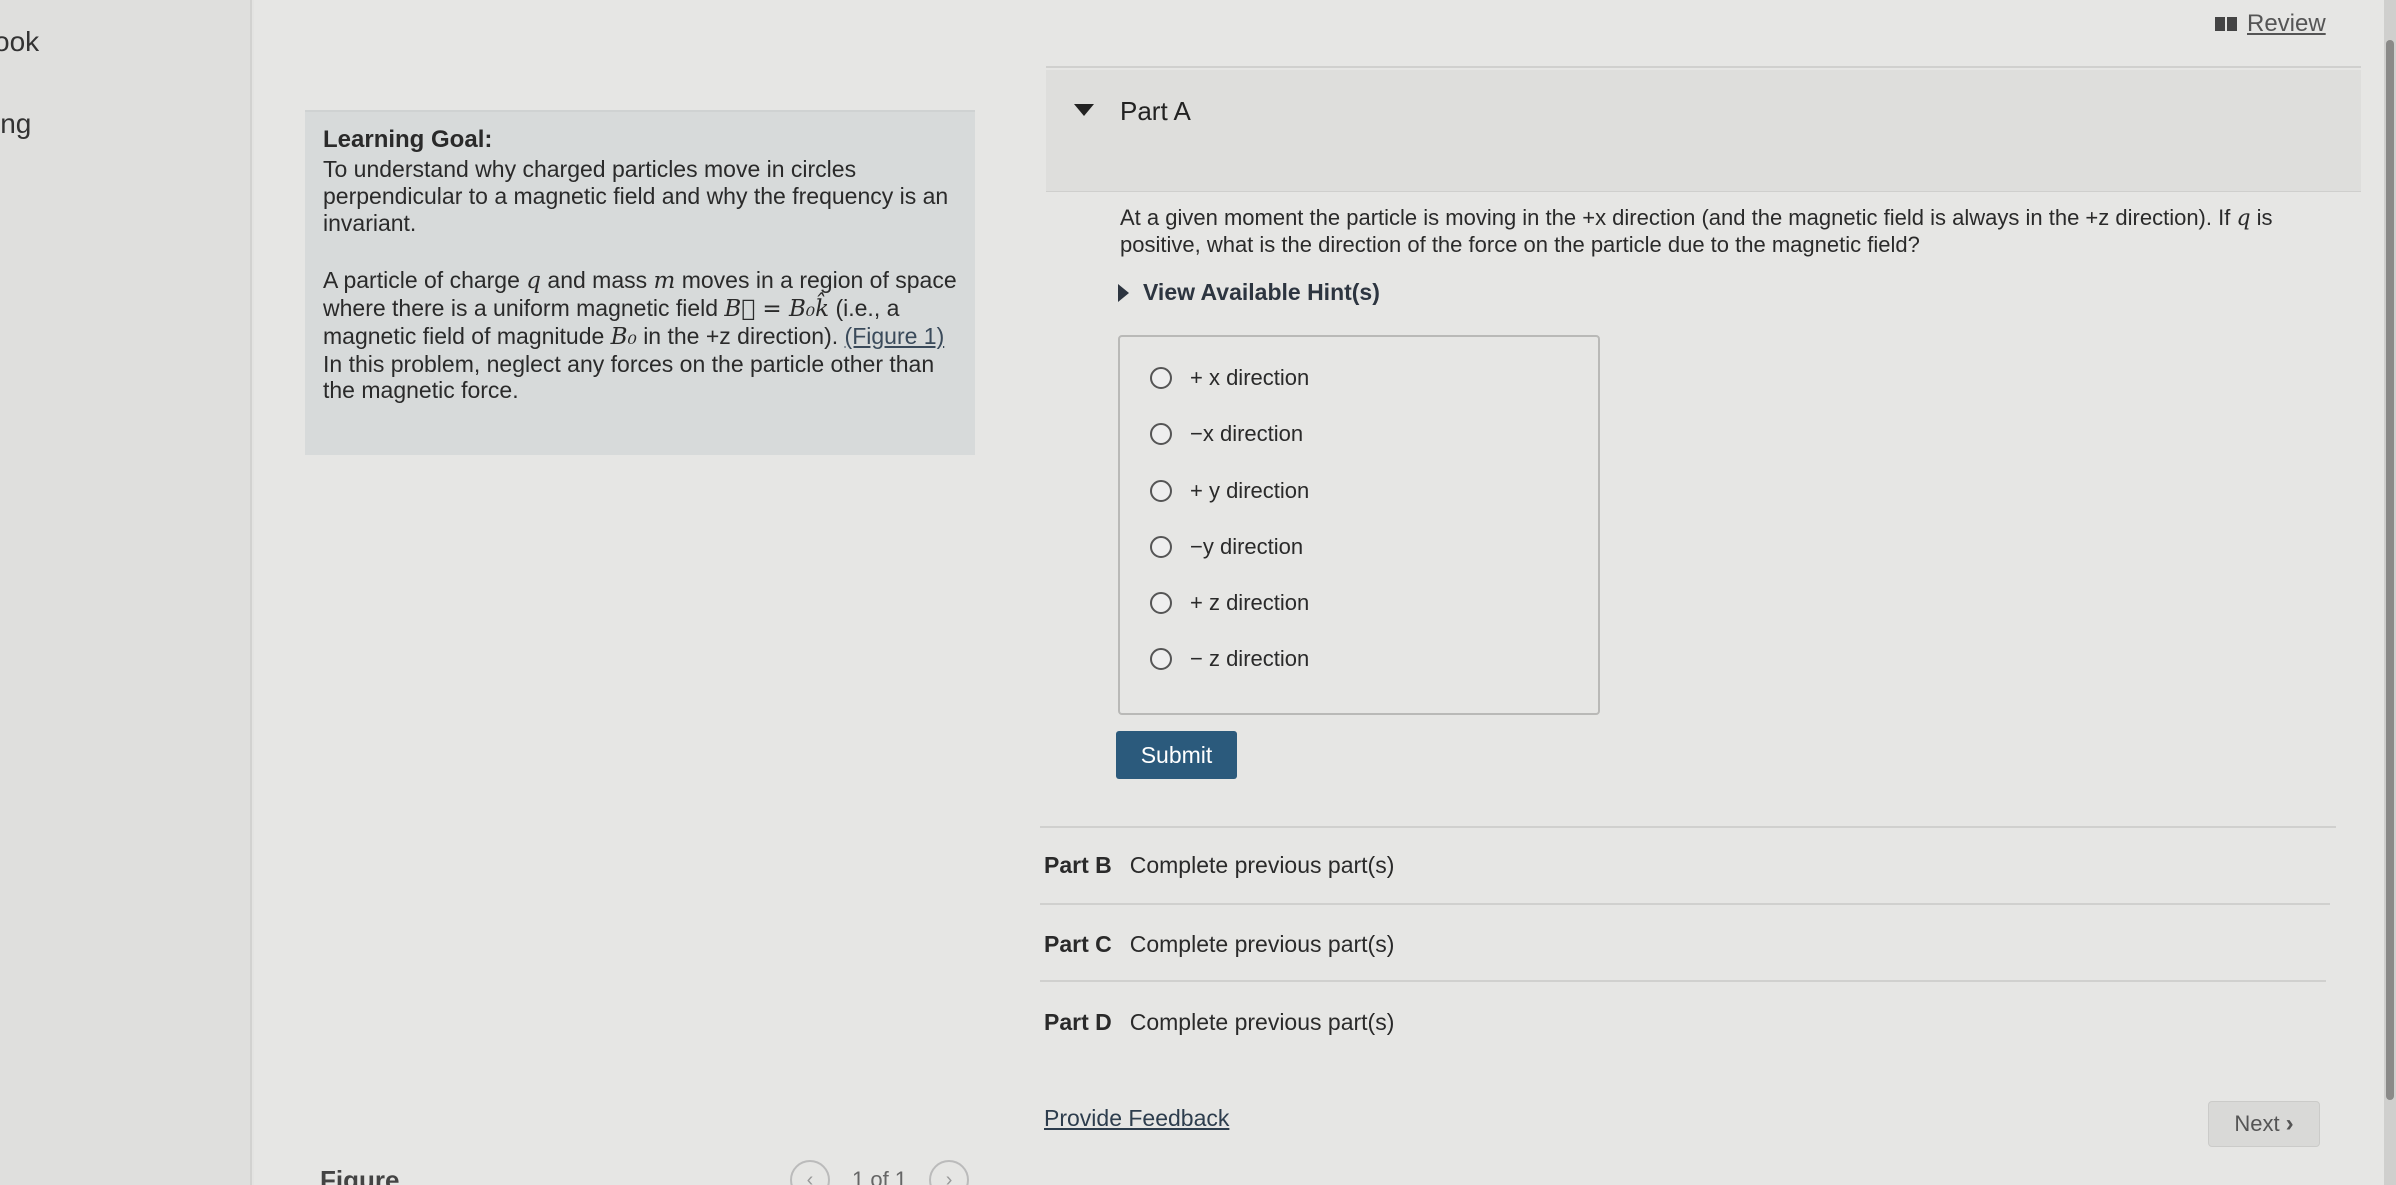  I want to click on part-a-title: Part A, so click(1155, 111).